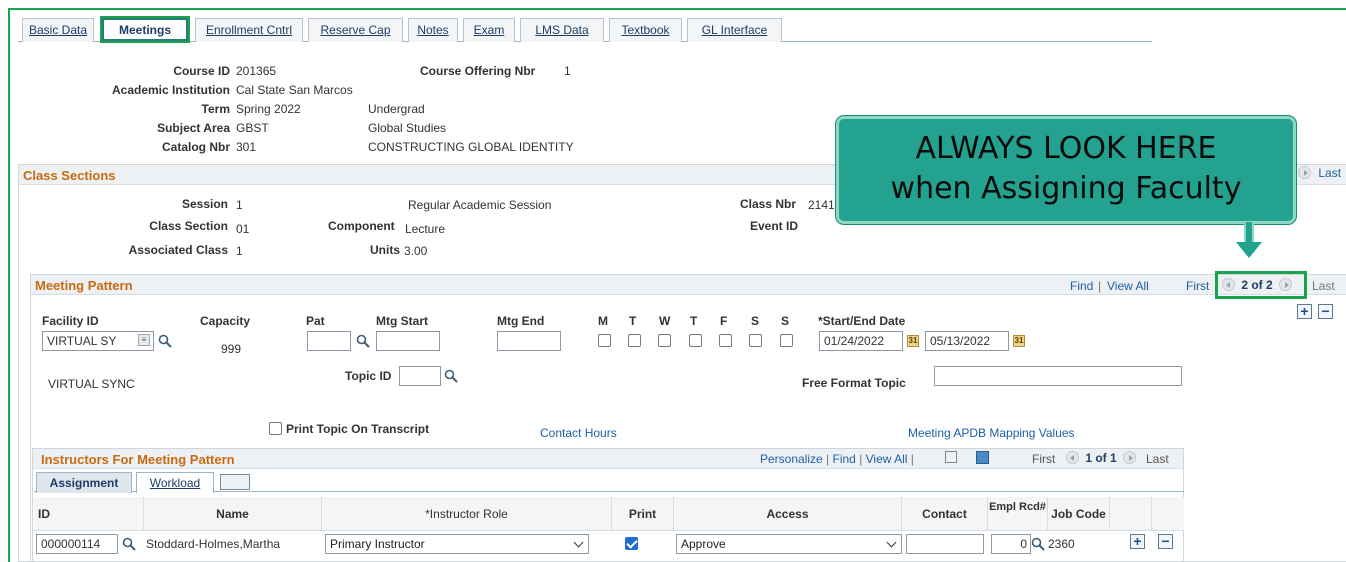  Describe the element at coordinates (235, 482) in the screenshot. I see `show-all-columns-icon` at that location.